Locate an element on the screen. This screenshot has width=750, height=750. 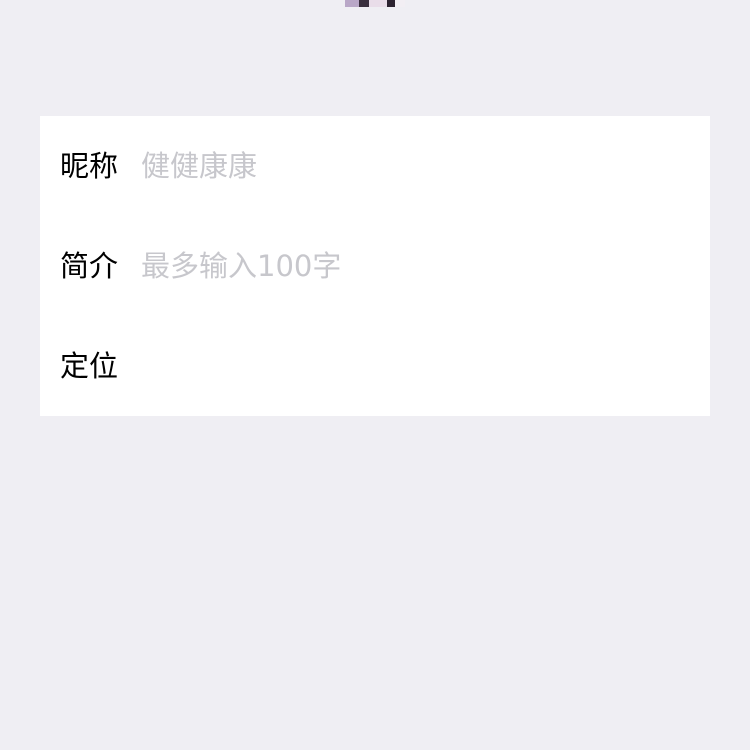
bio-row: 简介 is located at coordinates (375, 266).